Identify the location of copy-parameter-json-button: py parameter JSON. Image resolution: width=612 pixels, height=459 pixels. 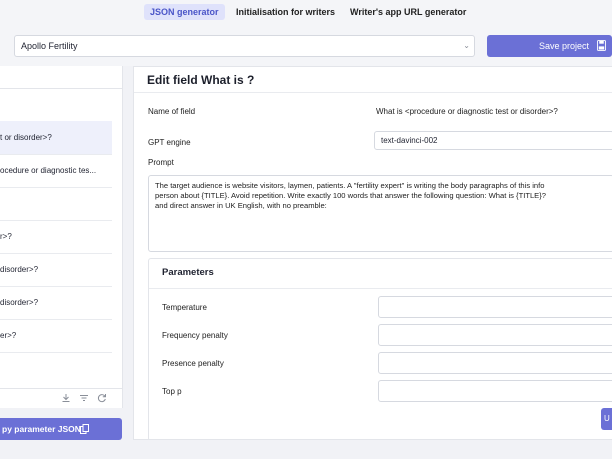
(61, 429).